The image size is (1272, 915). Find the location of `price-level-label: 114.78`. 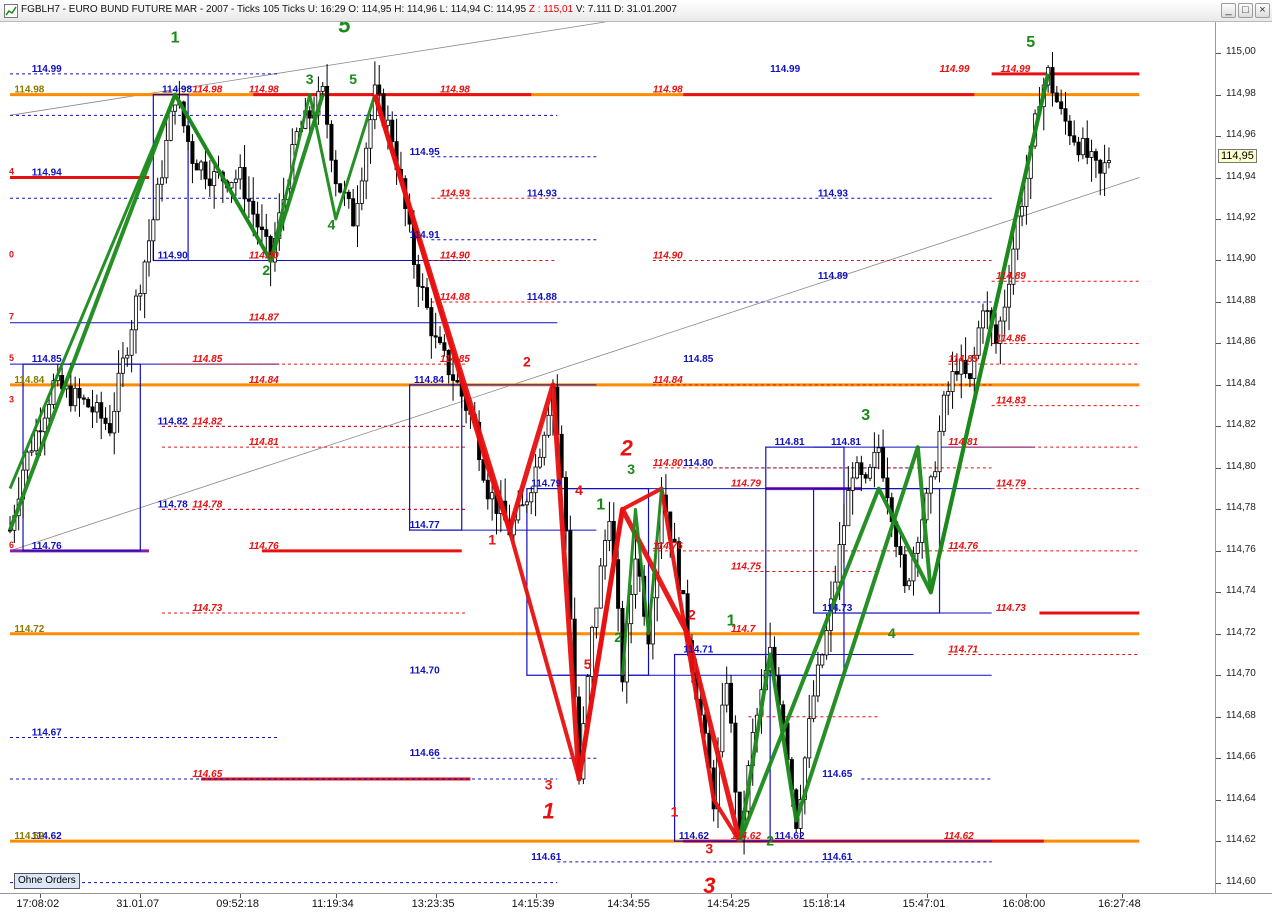

price-level-label: 114.78 is located at coordinates (173, 504).